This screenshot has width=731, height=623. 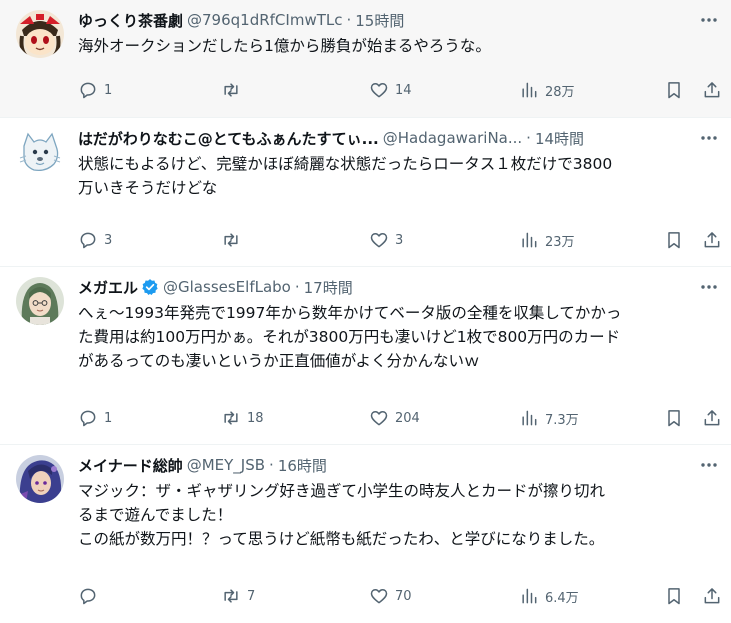 What do you see at coordinates (379, 465) in the screenshot?
I see `tweet-header: メイナード総帥 @MEY_JSB · 16時間` at bounding box center [379, 465].